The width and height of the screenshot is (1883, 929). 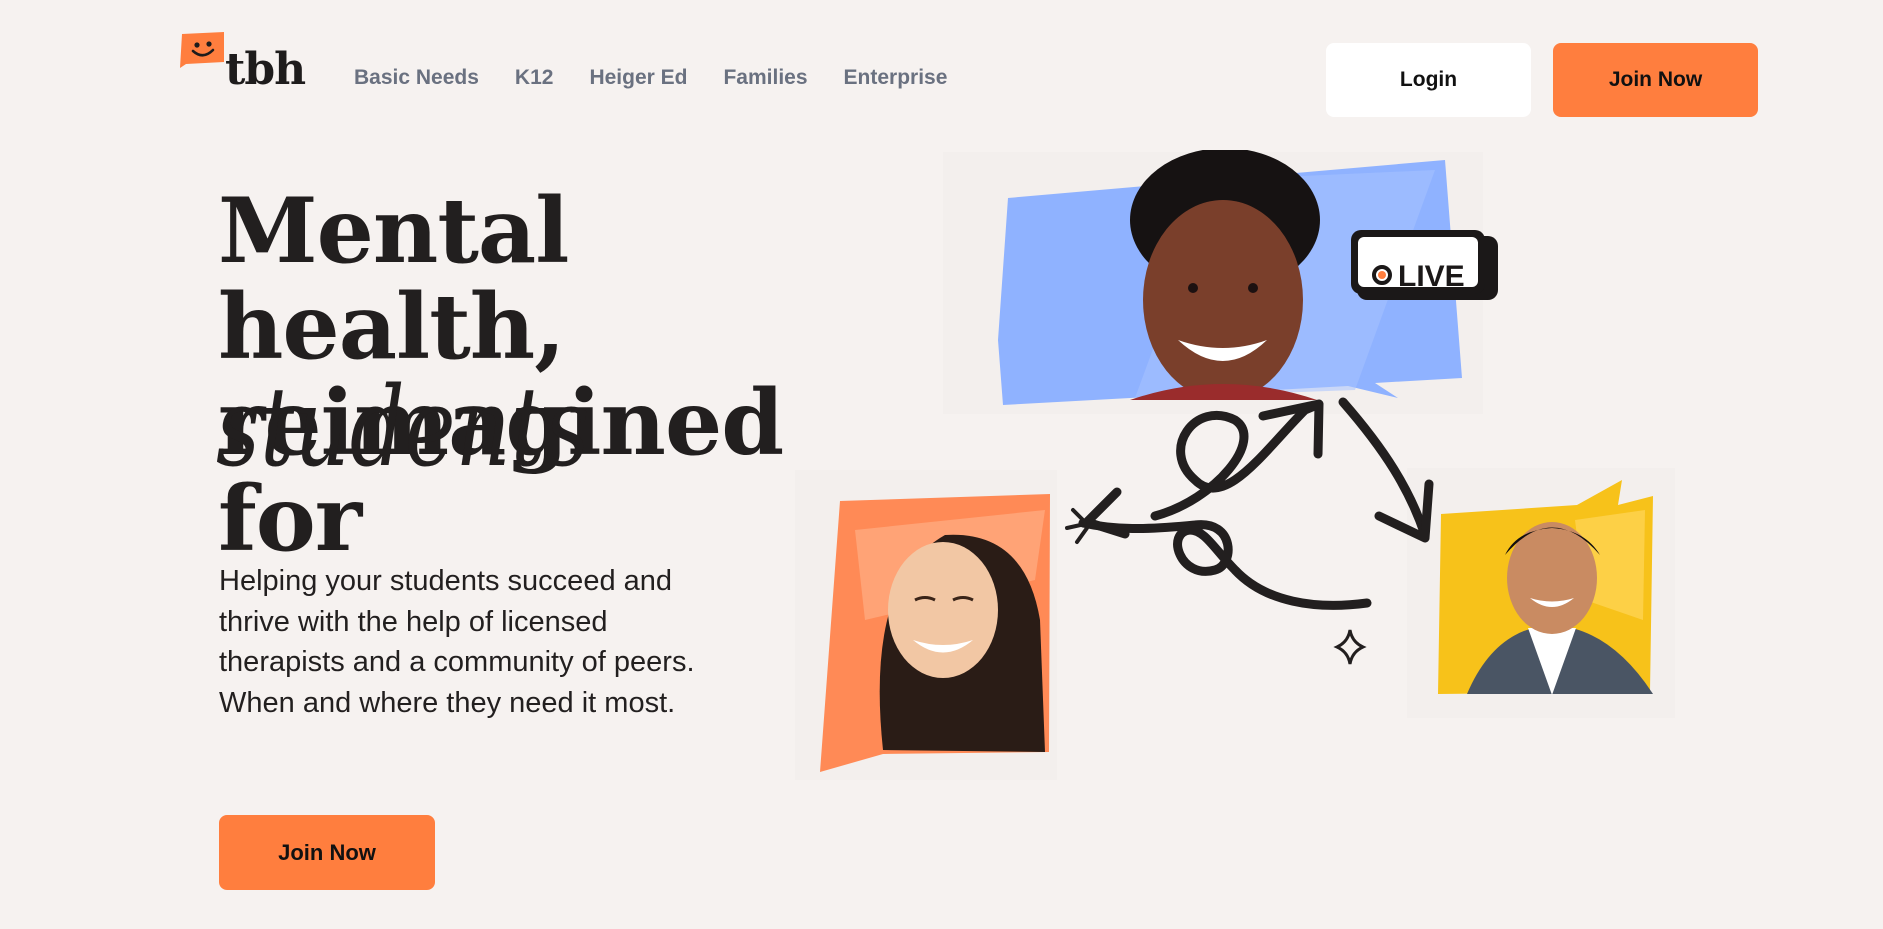 I want to click on live-badge: LIVE, so click(x=1424, y=265).